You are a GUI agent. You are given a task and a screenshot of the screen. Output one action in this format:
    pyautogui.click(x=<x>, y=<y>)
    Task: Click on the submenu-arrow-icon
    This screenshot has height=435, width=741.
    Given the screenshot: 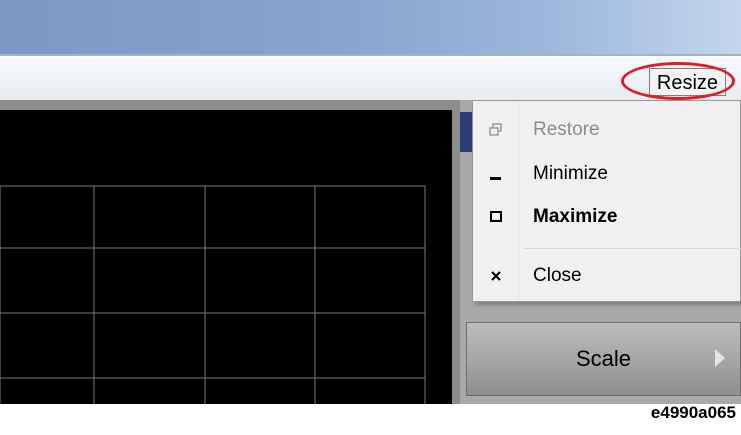 What is the action you would take?
    pyautogui.click(x=720, y=358)
    